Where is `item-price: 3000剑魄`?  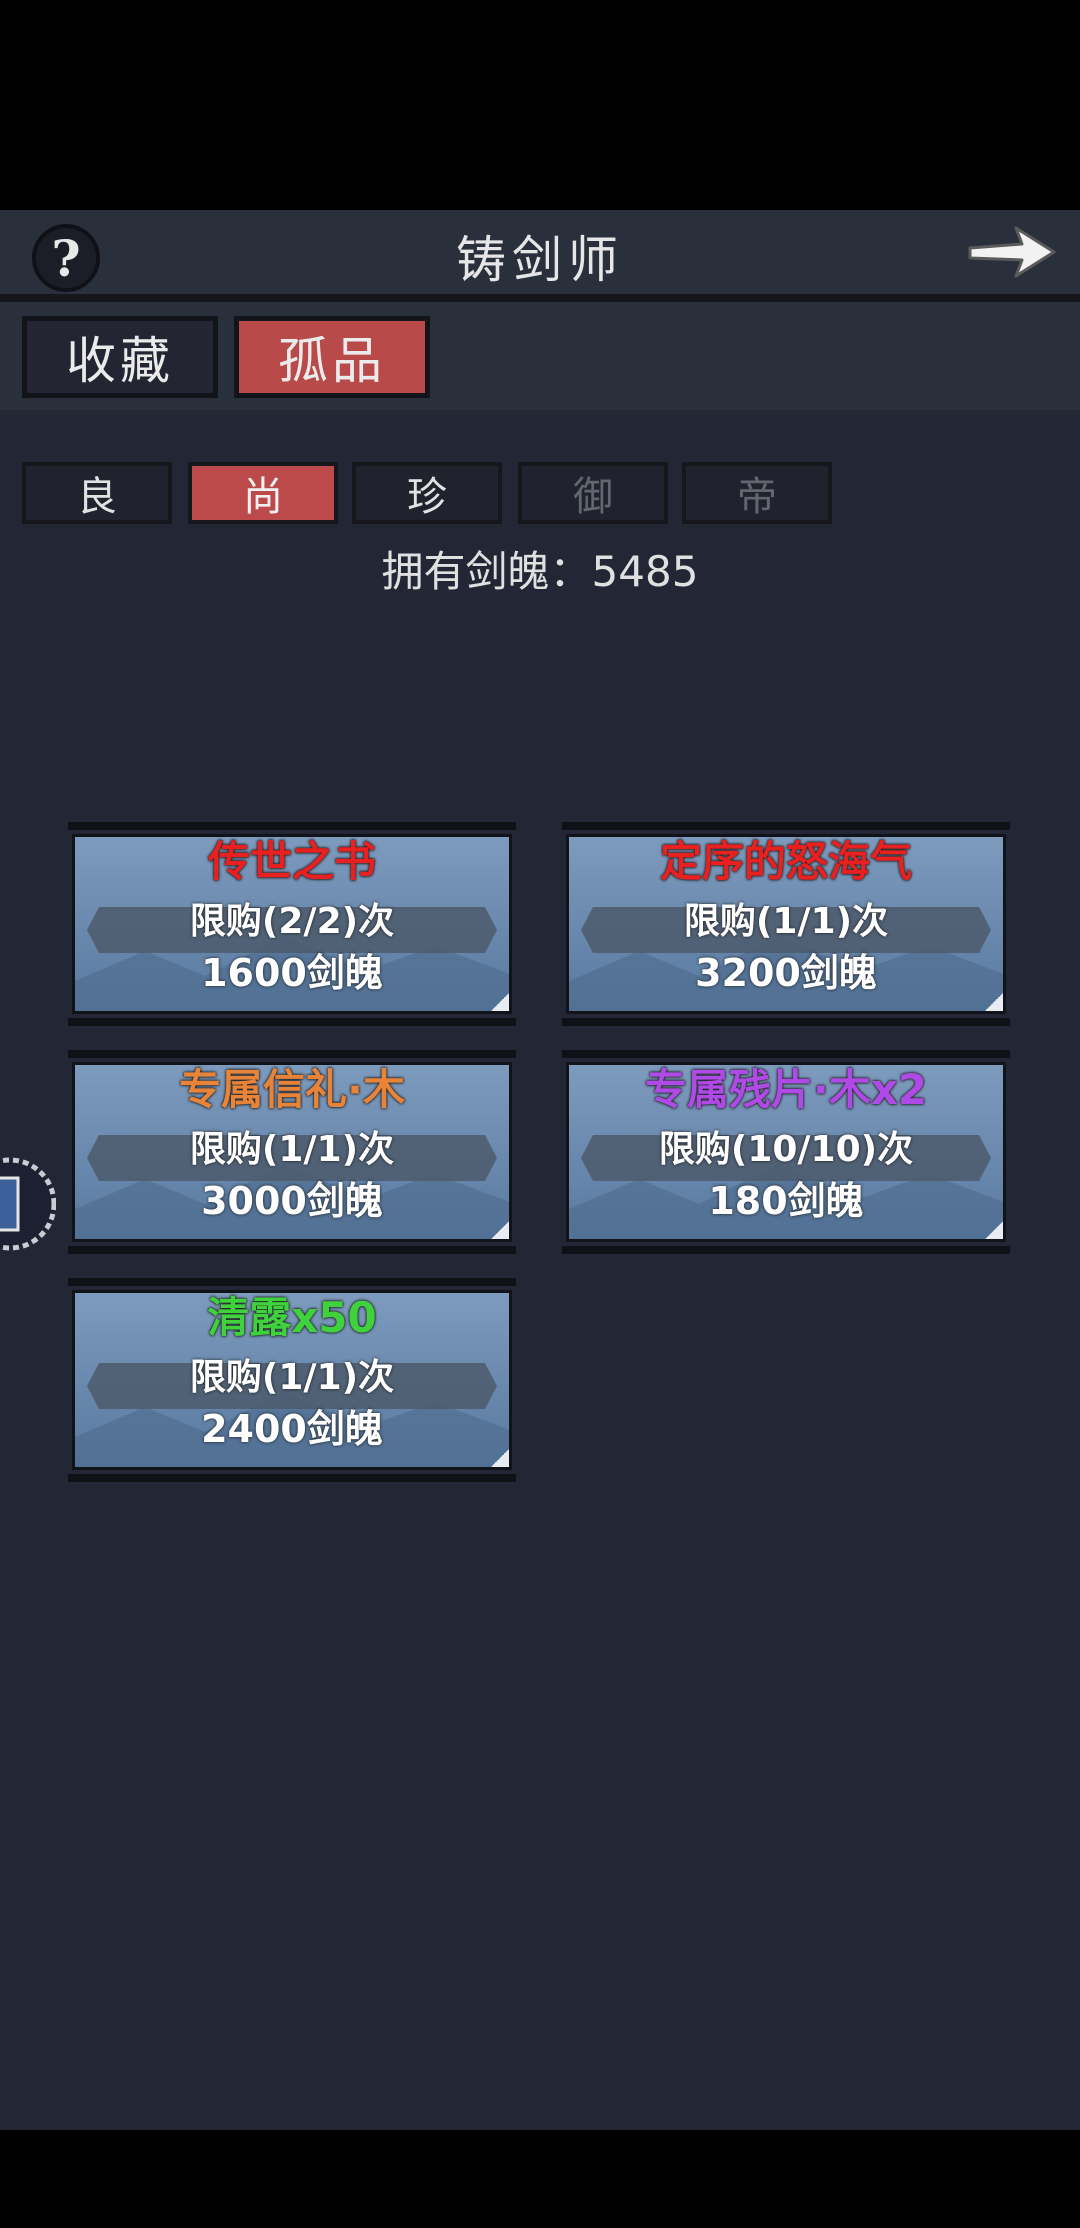 item-price: 3000剑魄 is located at coordinates (292, 1201).